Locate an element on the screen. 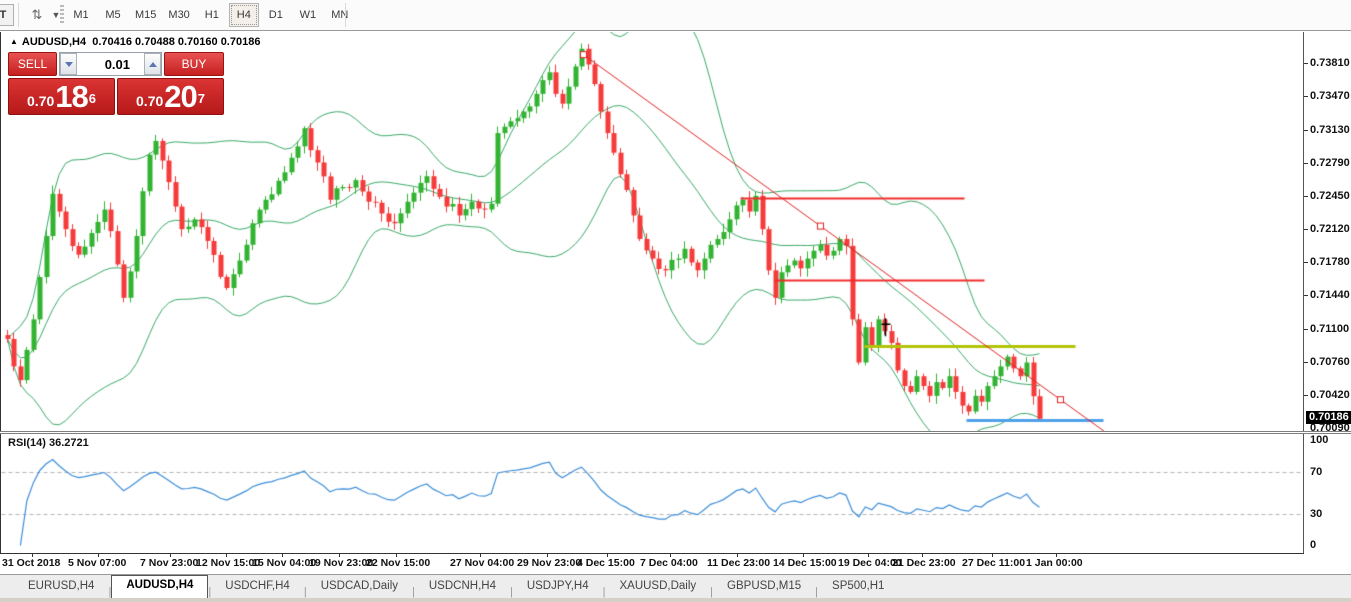 The image size is (1351, 602). time-axis-label: 19 Nov 23:00 is located at coordinates (341, 563).